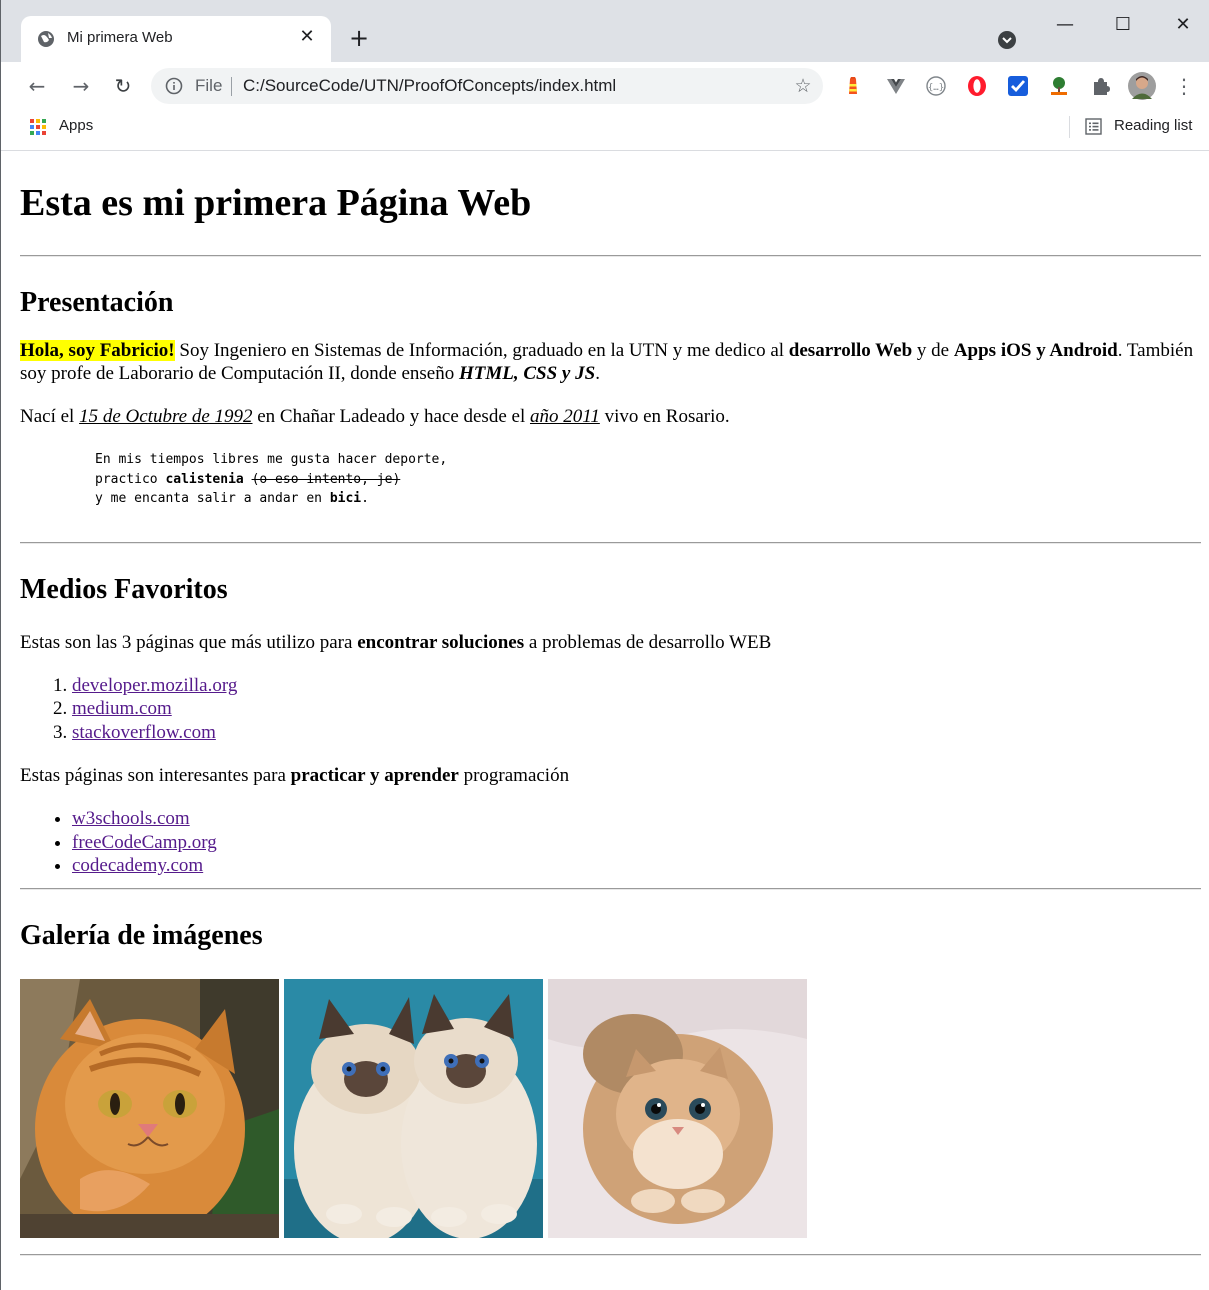  Describe the element at coordinates (636, 843) in the screenshot. I see `list-item: freeCodeCamp.org` at that location.